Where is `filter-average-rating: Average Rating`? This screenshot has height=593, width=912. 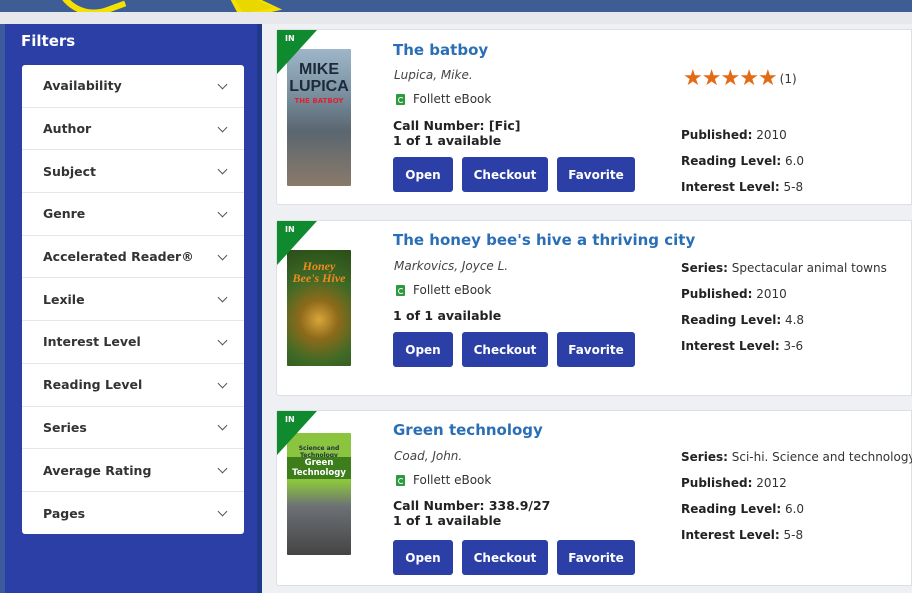
filter-average-rating: Average Rating is located at coordinates (133, 470).